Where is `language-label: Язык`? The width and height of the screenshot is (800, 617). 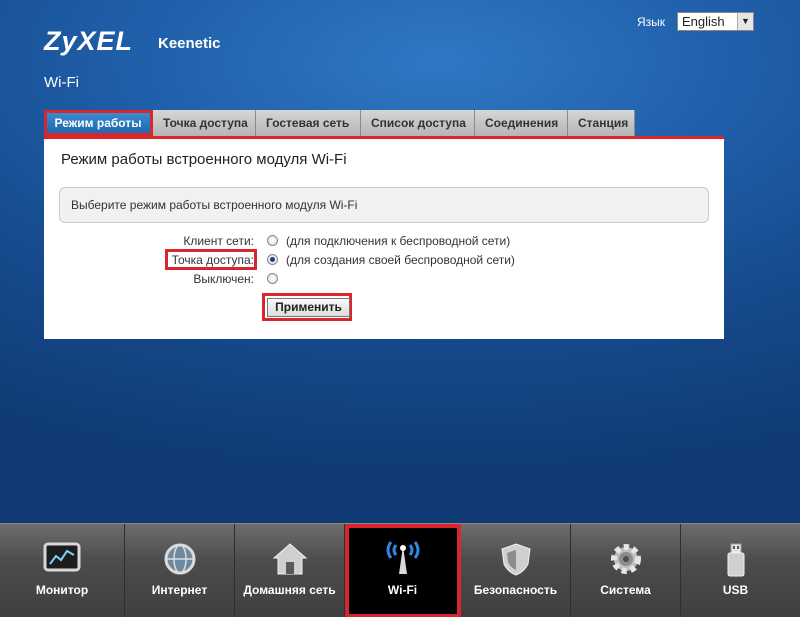 language-label: Язык is located at coordinates (651, 22).